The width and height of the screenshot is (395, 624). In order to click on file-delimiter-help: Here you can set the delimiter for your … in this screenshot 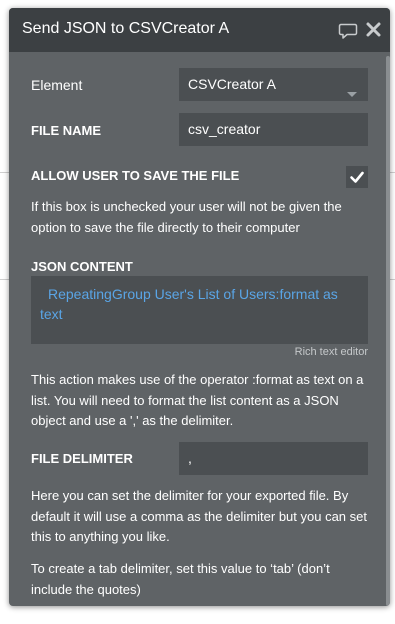, I will do `click(199, 516)`.